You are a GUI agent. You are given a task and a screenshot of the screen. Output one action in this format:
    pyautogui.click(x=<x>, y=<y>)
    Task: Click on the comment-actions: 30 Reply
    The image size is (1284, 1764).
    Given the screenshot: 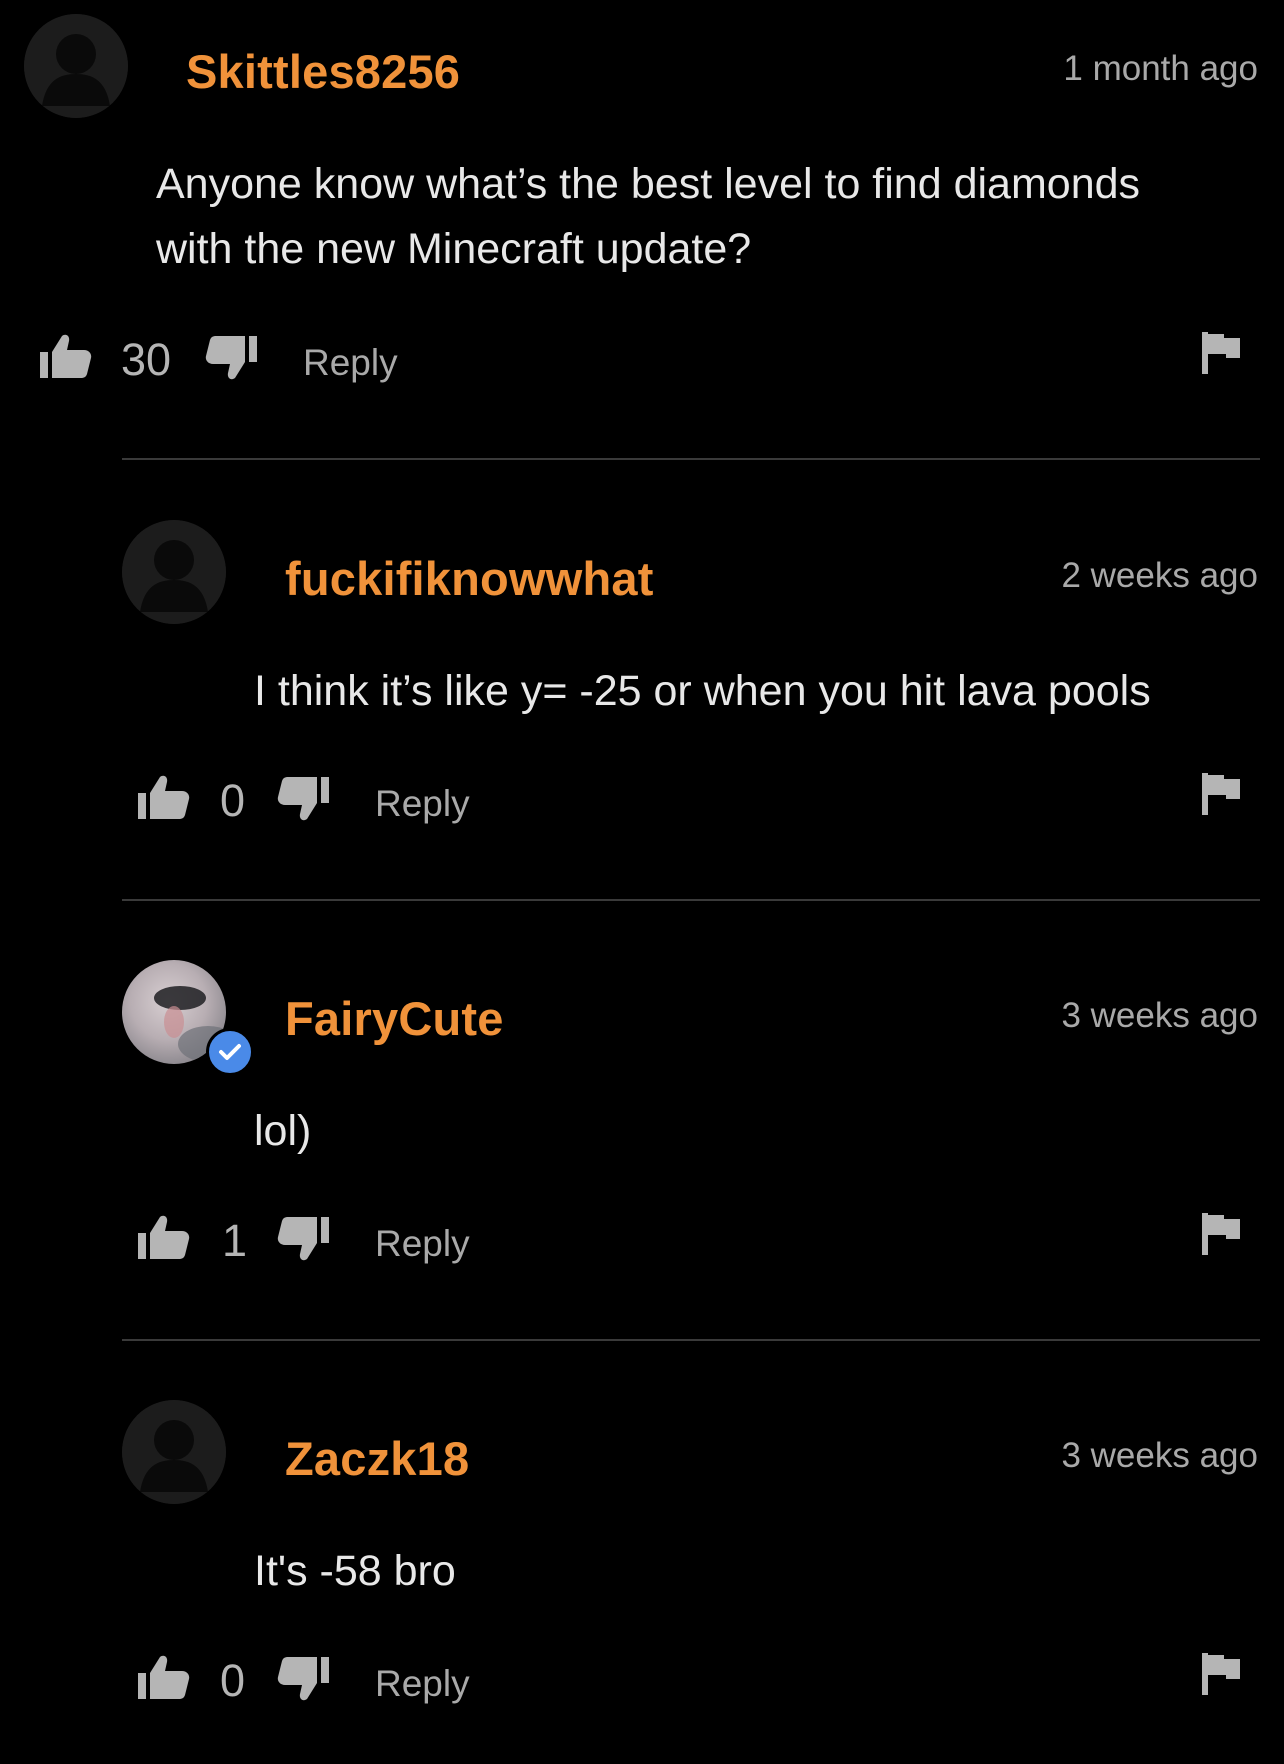 What is the action you would take?
    pyautogui.click(x=642, y=363)
    